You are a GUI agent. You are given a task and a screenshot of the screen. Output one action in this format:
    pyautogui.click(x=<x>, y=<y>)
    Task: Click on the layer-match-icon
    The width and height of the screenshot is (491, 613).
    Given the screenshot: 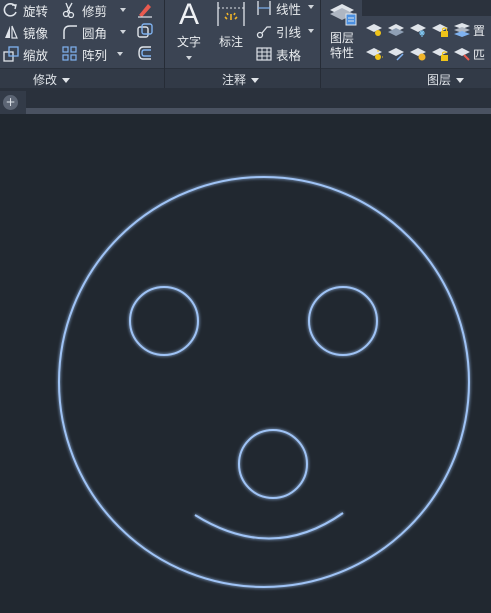 What is the action you would take?
    pyautogui.click(x=462, y=54)
    